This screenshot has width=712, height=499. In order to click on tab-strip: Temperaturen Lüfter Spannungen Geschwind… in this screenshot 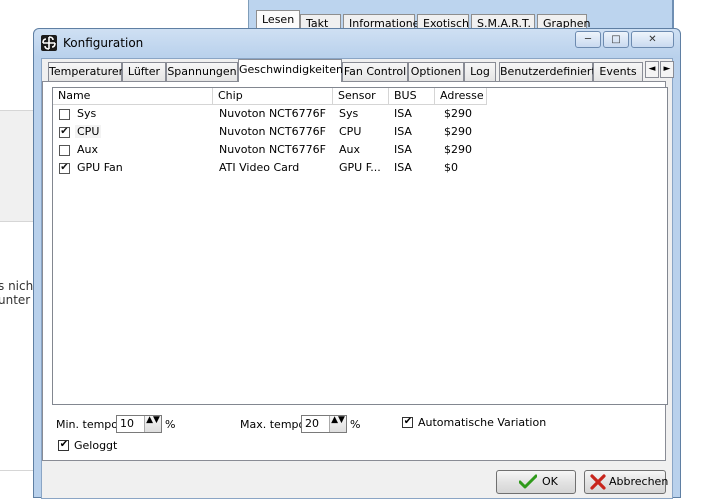, I will do `click(361, 70)`.